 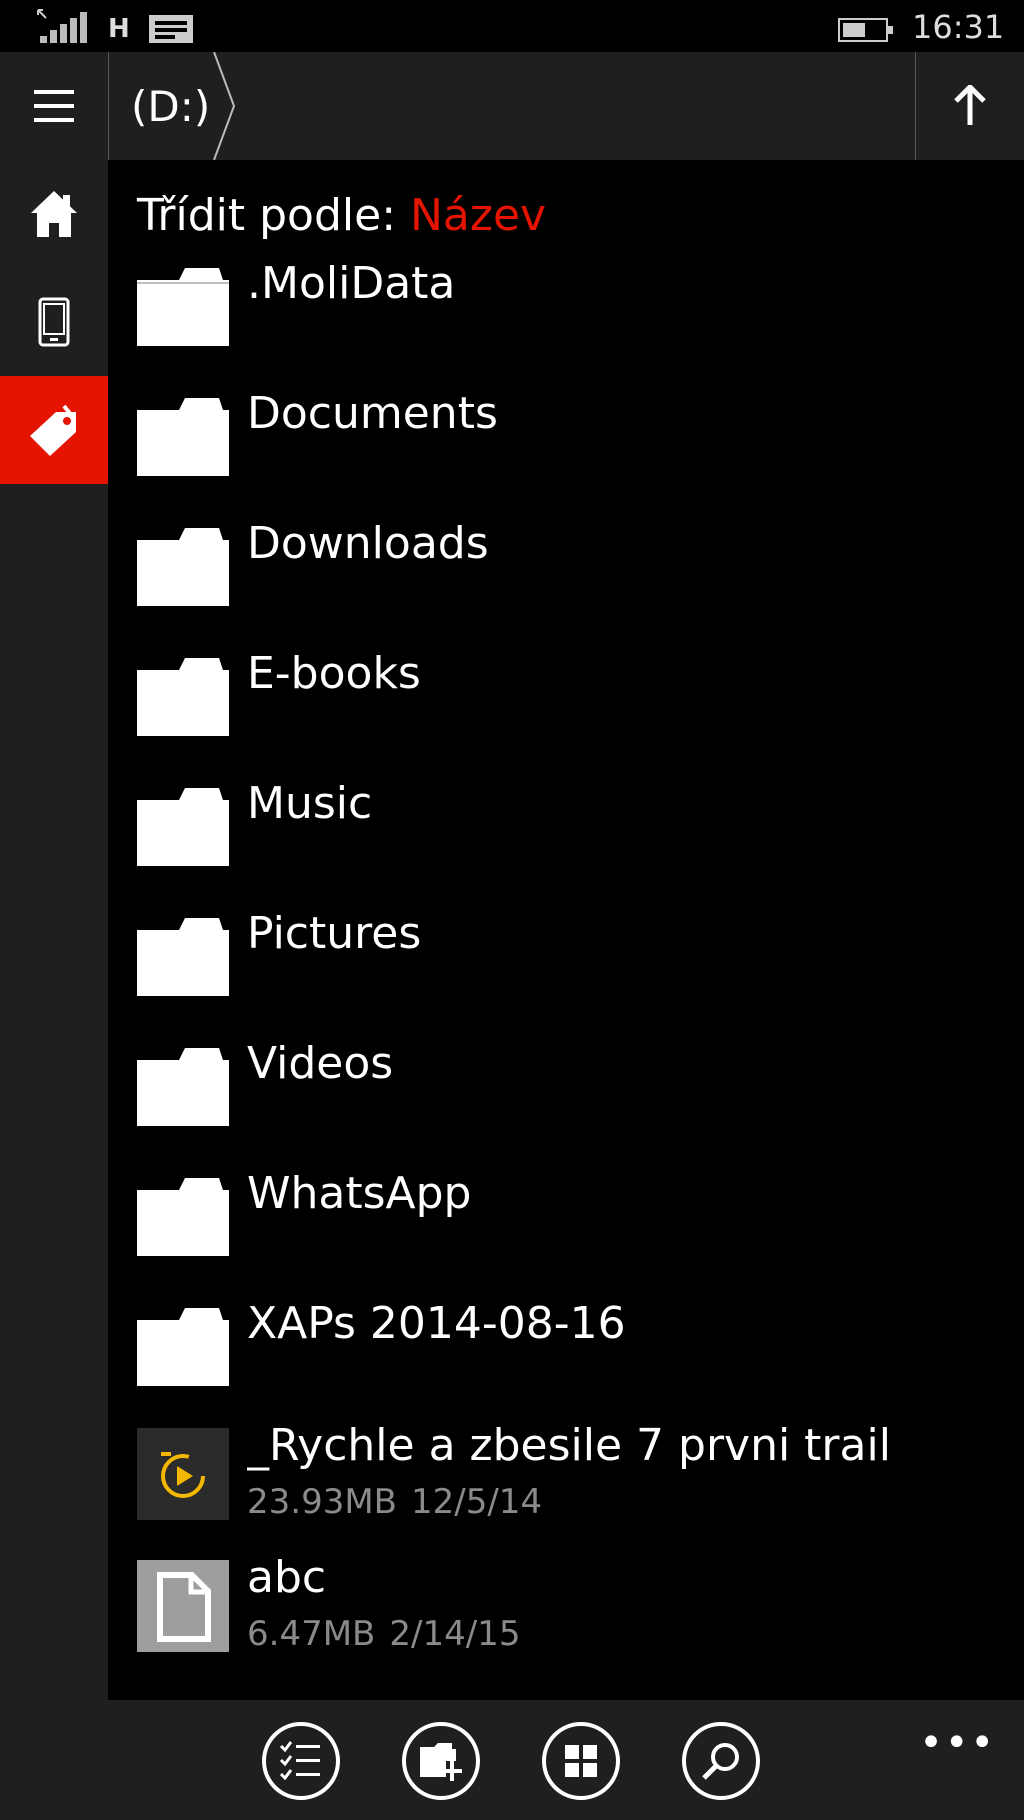 I want to click on video-player-icon, so click(x=183, y=1474).